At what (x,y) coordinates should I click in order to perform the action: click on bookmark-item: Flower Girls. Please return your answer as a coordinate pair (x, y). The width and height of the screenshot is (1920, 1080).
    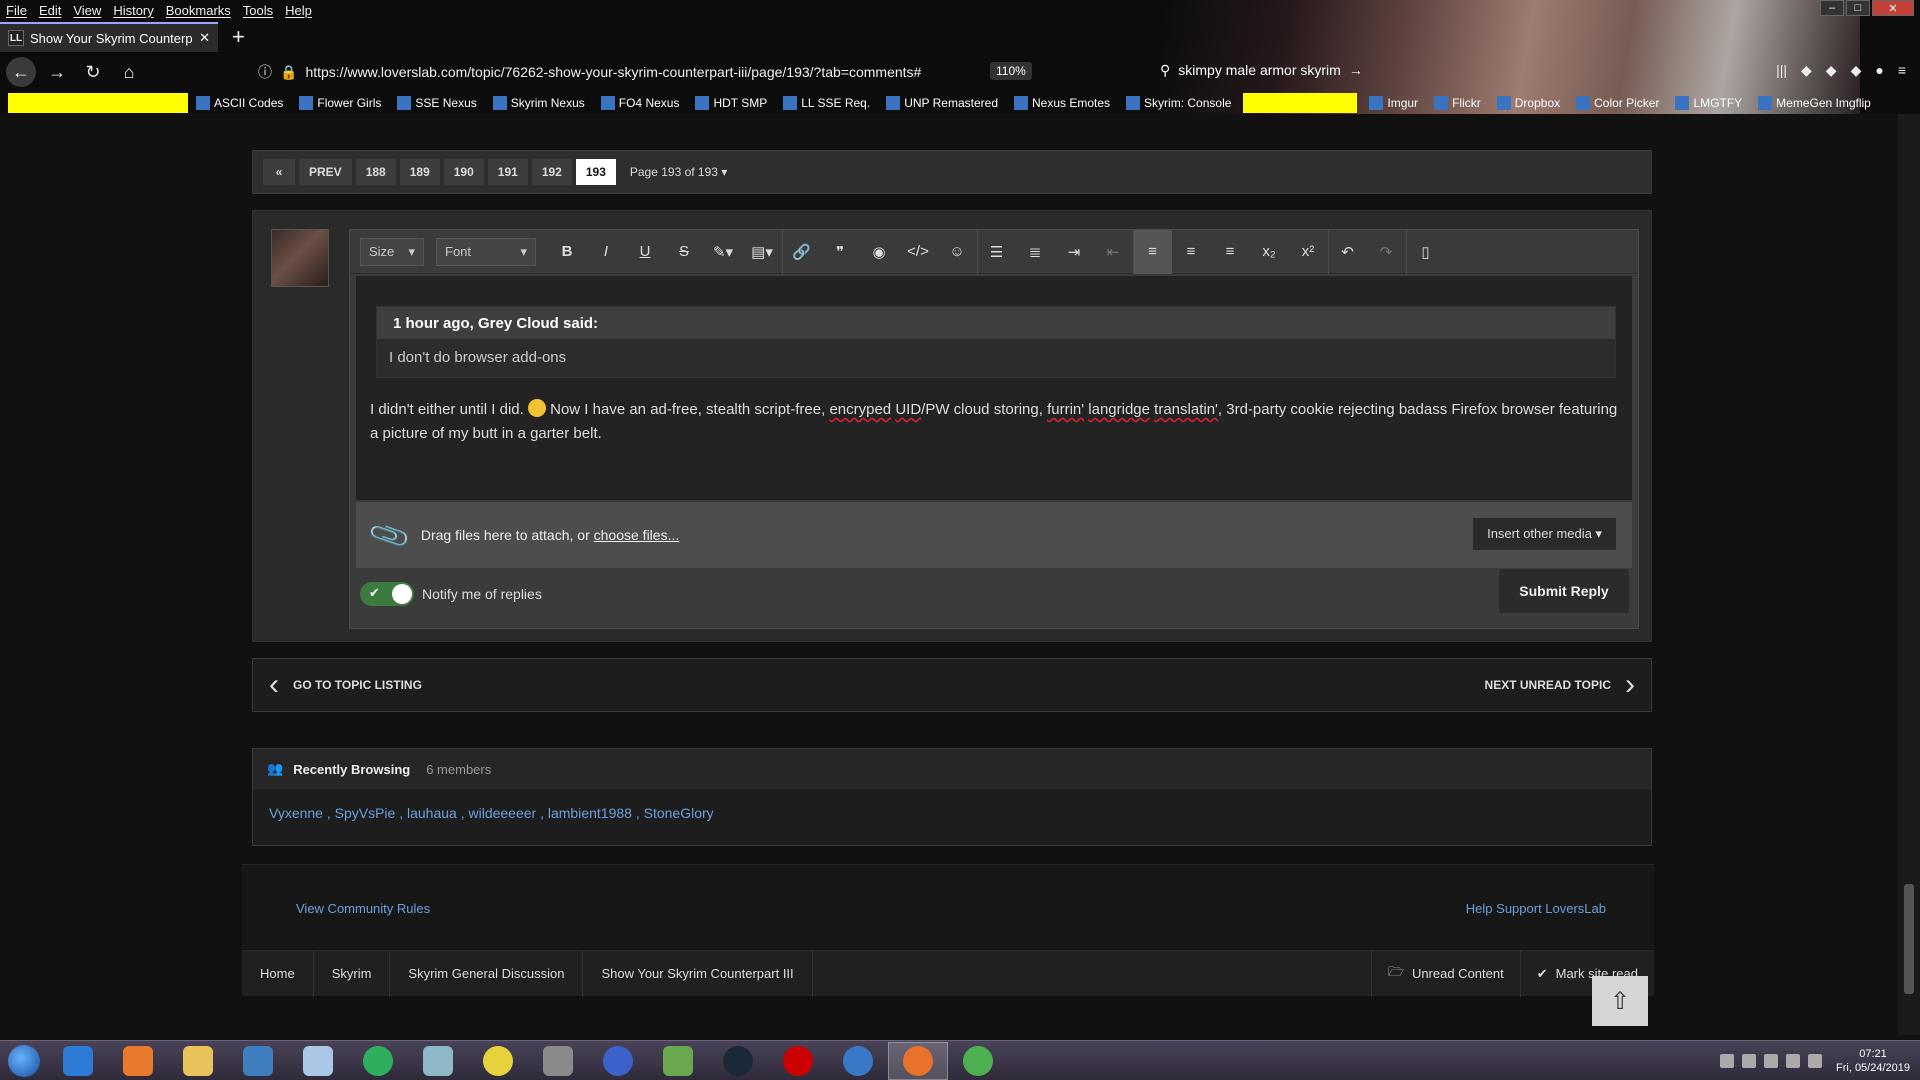
    Looking at the image, I should click on (340, 103).